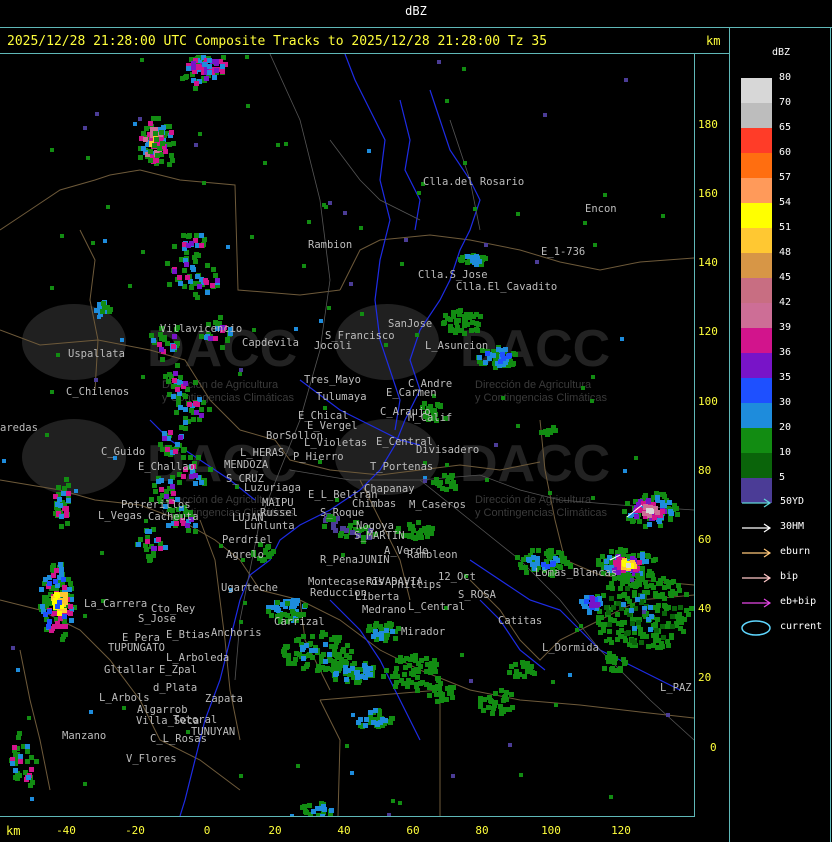 Image resolution: width=832 pixels, height=842 pixels. I want to click on place-label: L_HERAS, so click(262, 453).